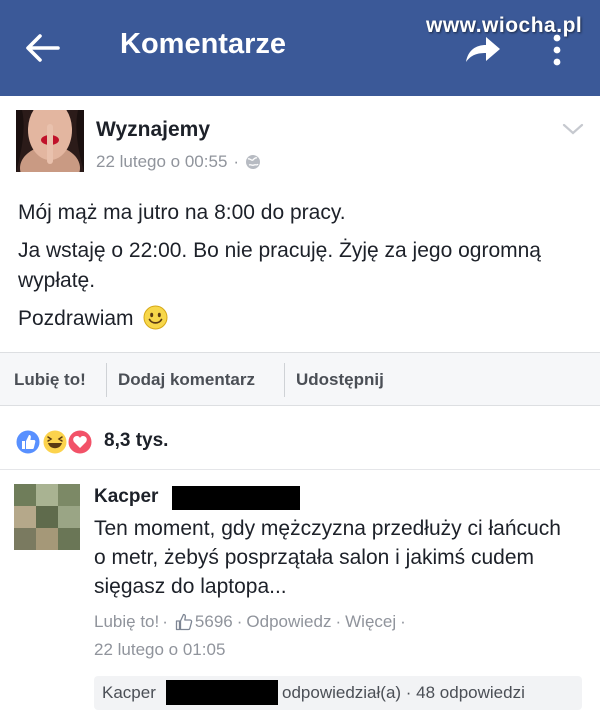  What do you see at coordinates (126, 622) in the screenshot?
I see `comment-like-link: Lubię to!` at bounding box center [126, 622].